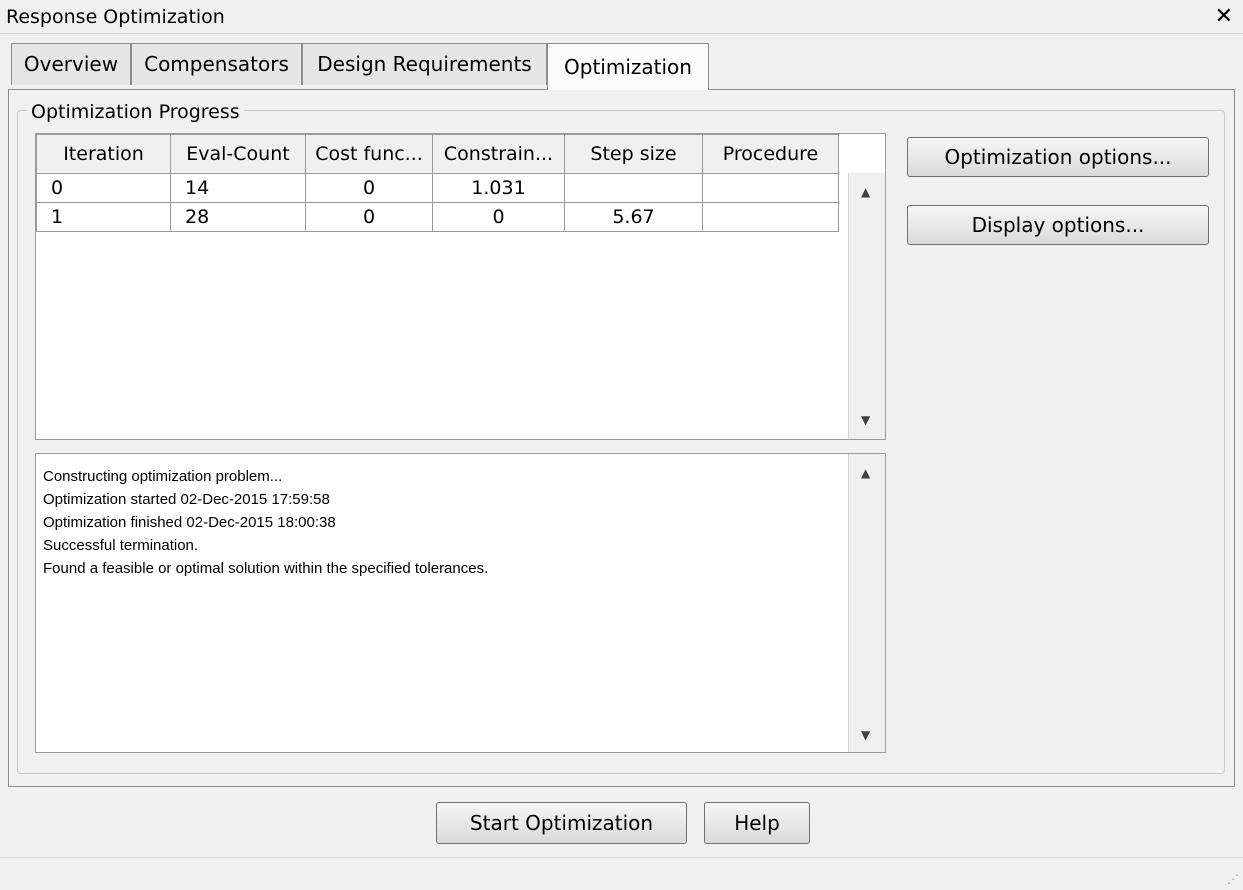 Image resolution: width=1243 pixels, height=890 pixels. What do you see at coordinates (1233, 879) in the screenshot?
I see `resize-grip-icon: ⋰` at bounding box center [1233, 879].